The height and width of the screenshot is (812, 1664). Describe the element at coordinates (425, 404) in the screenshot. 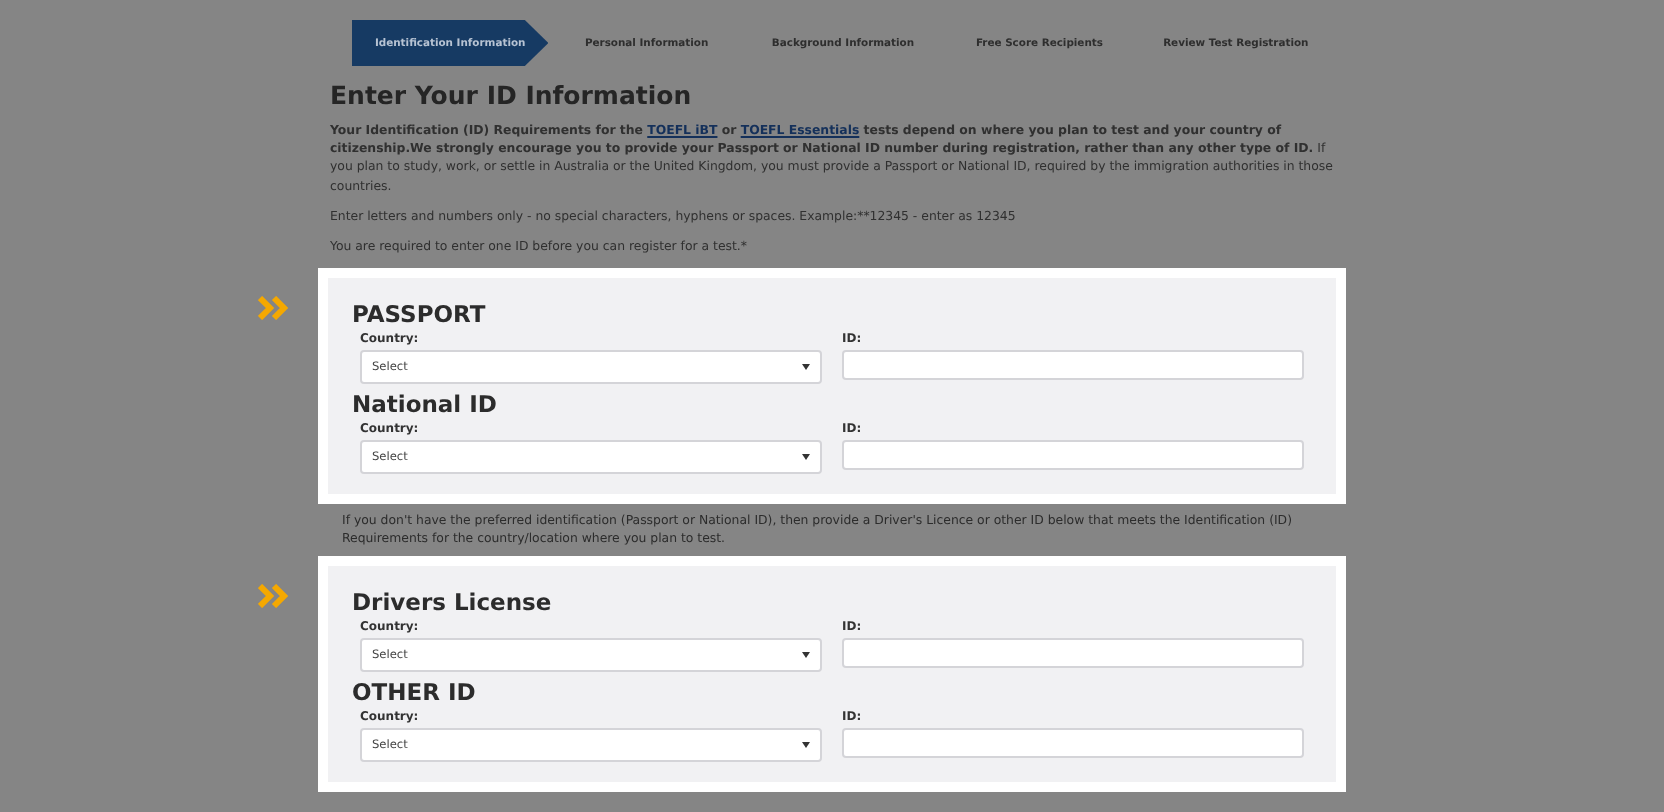

I see `section-heading: National ID` at that location.